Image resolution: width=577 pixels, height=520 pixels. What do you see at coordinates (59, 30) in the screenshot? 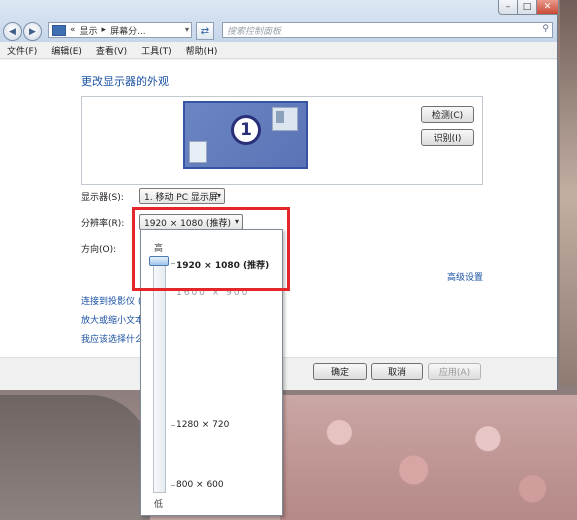
I see `control-panel-icon` at bounding box center [59, 30].